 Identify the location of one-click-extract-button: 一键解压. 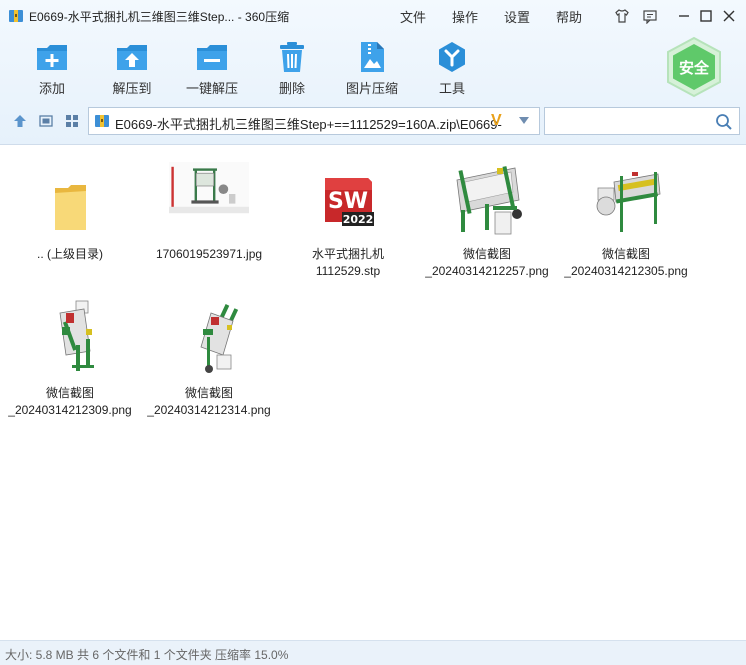
(212, 68).